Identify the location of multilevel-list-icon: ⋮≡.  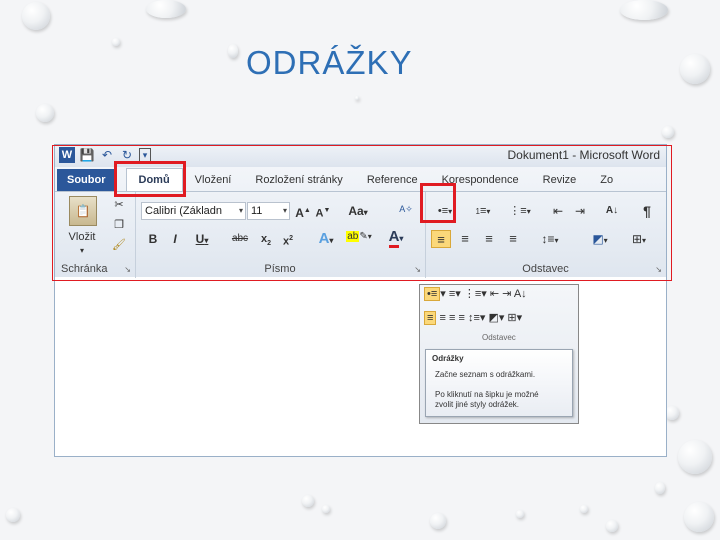
(472, 294).